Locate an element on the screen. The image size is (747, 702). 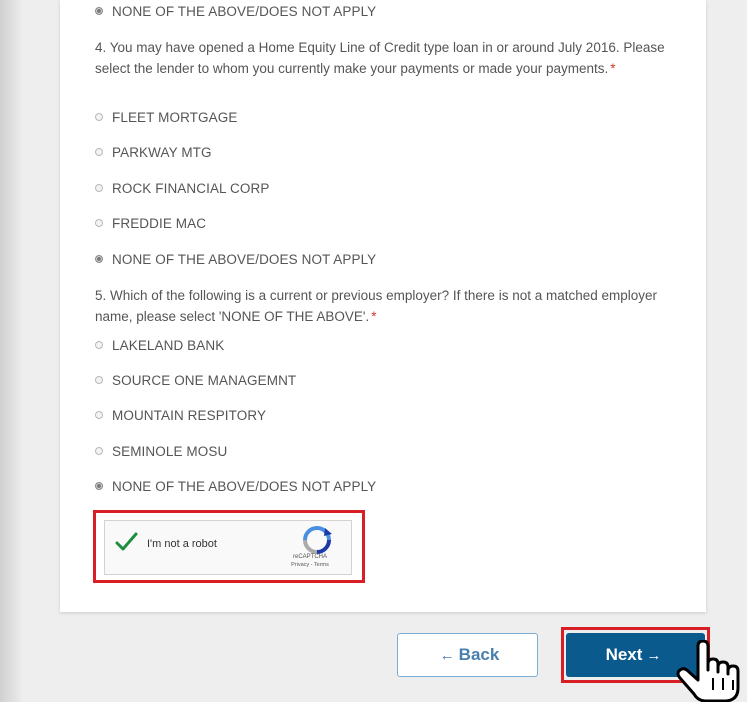
checkmark-icon is located at coordinates (126, 542).